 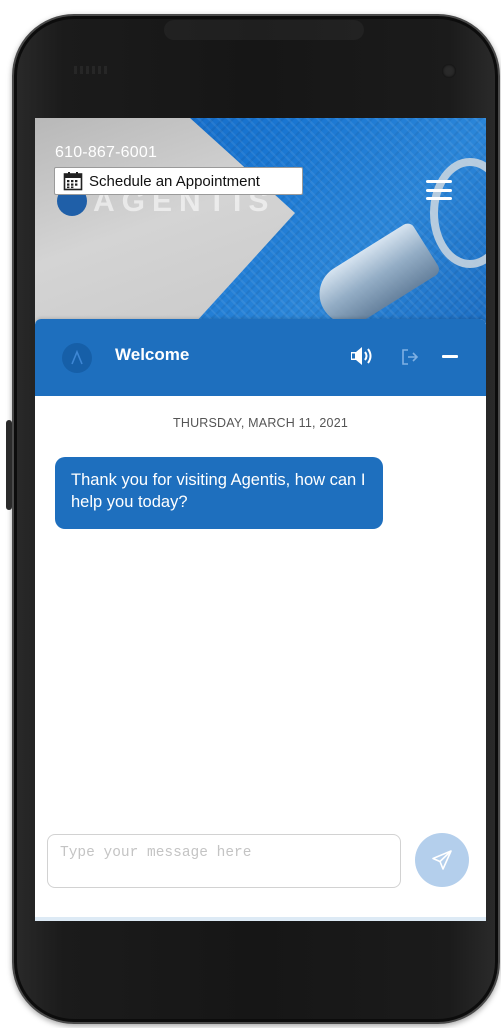 I want to click on calendar-icon, so click(x=73, y=181).